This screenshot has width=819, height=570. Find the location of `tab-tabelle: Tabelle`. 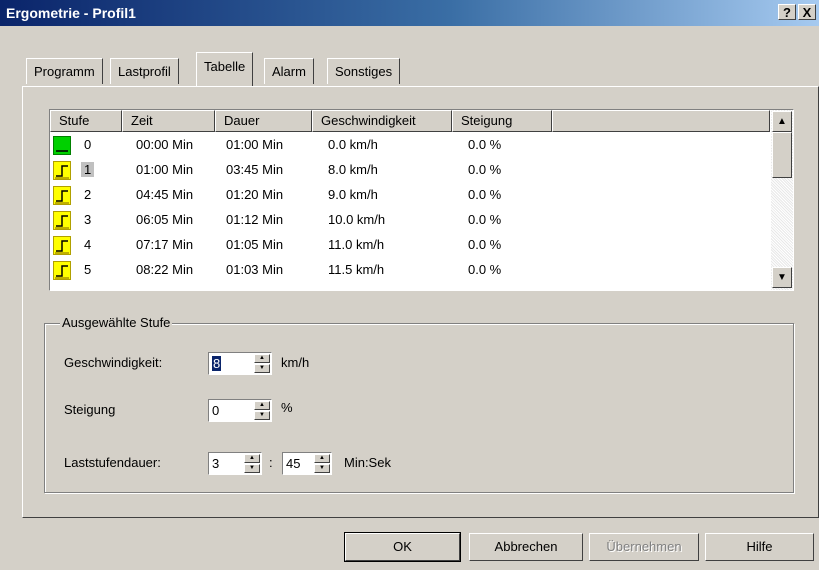

tab-tabelle: Tabelle is located at coordinates (225, 69).